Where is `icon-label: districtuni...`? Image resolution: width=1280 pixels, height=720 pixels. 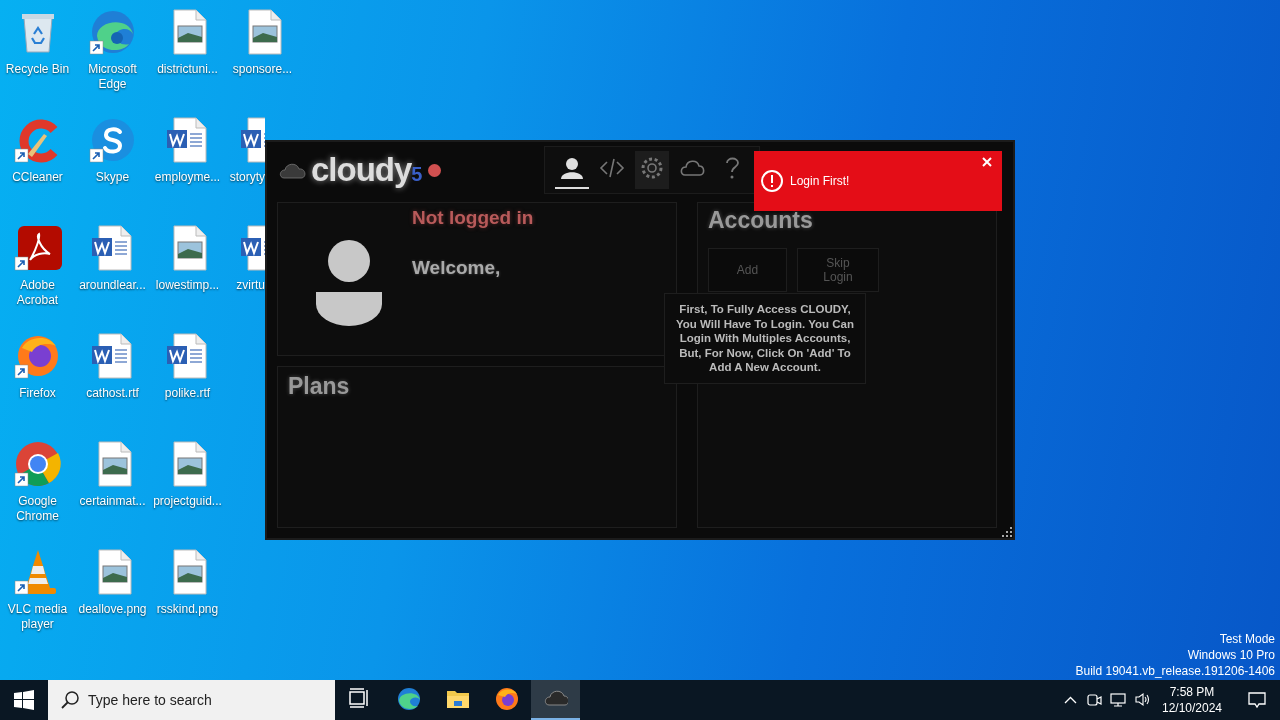 icon-label: districtuni... is located at coordinates (187, 69).